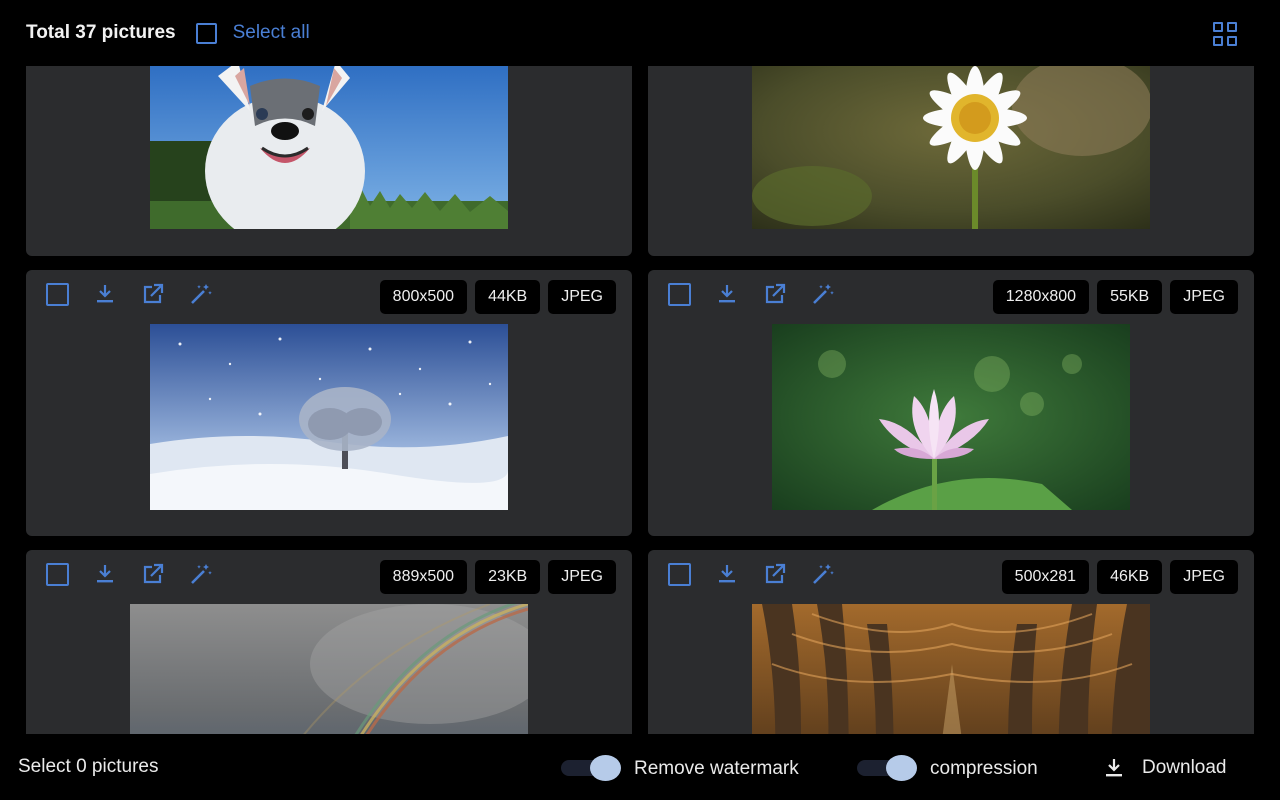 The image size is (1280, 800). I want to click on download-button: Download, so click(1164, 768).